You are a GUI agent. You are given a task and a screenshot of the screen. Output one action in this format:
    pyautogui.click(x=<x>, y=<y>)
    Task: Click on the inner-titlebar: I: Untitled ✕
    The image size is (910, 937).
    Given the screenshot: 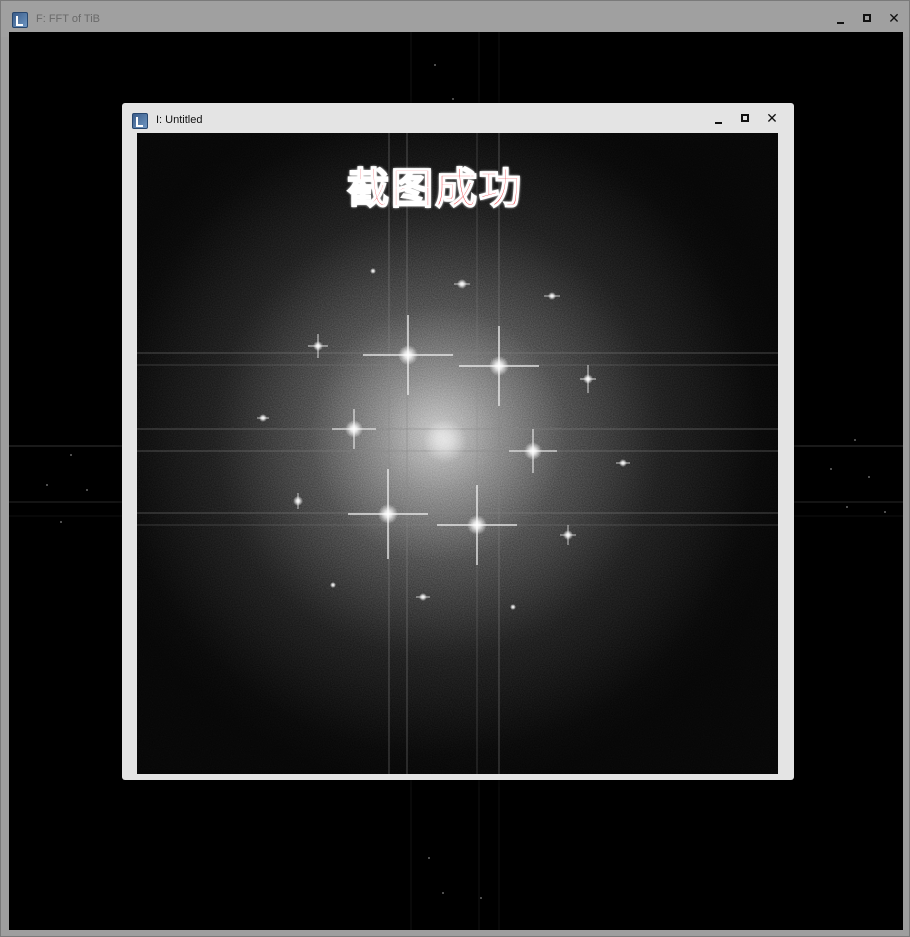 What is the action you would take?
    pyautogui.click(x=458, y=118)
    